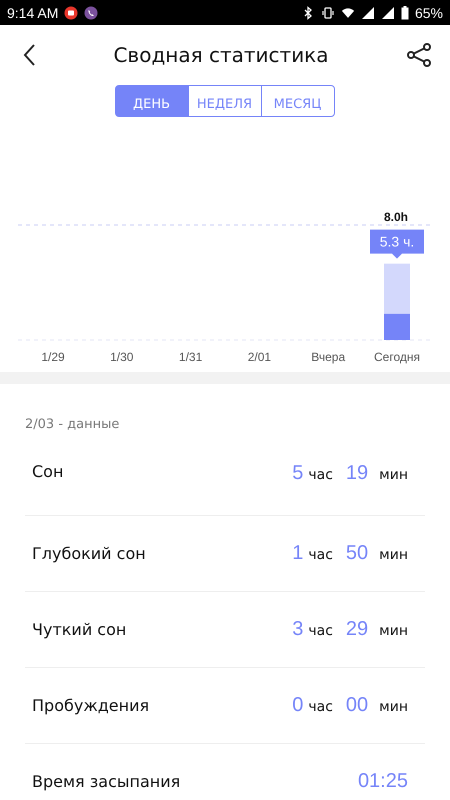  Describe the element at coordinates (89, 553) in the screenshot. I see `stat-label: Глубокий сон` at that location.